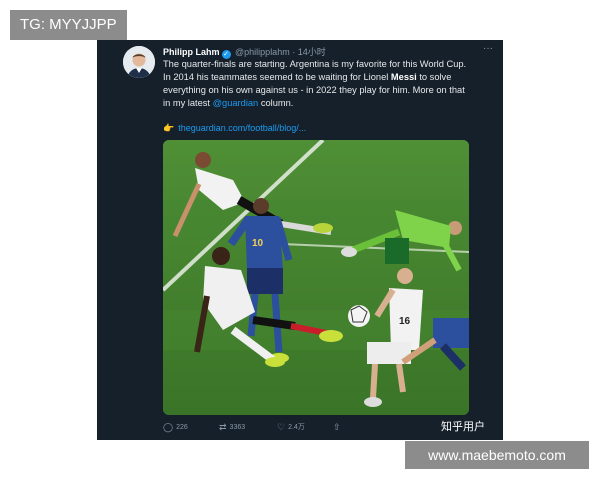 The image size is (600, 480). Describe the element at coordinates (488, 48) in the screenshot. I see `more-options-icon: ···` at that location.